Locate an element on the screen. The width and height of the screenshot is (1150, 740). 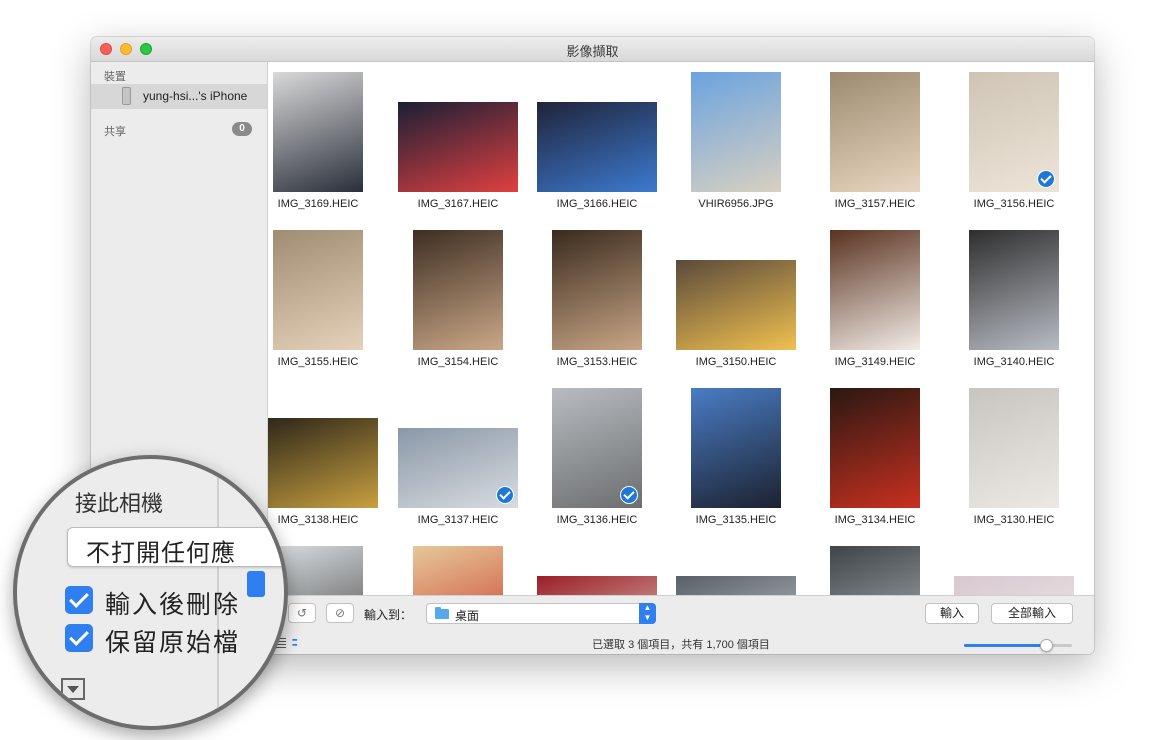
sidebar-item-iphone: yung-hsi...'s iPhone is located at coordinates (179, 96).